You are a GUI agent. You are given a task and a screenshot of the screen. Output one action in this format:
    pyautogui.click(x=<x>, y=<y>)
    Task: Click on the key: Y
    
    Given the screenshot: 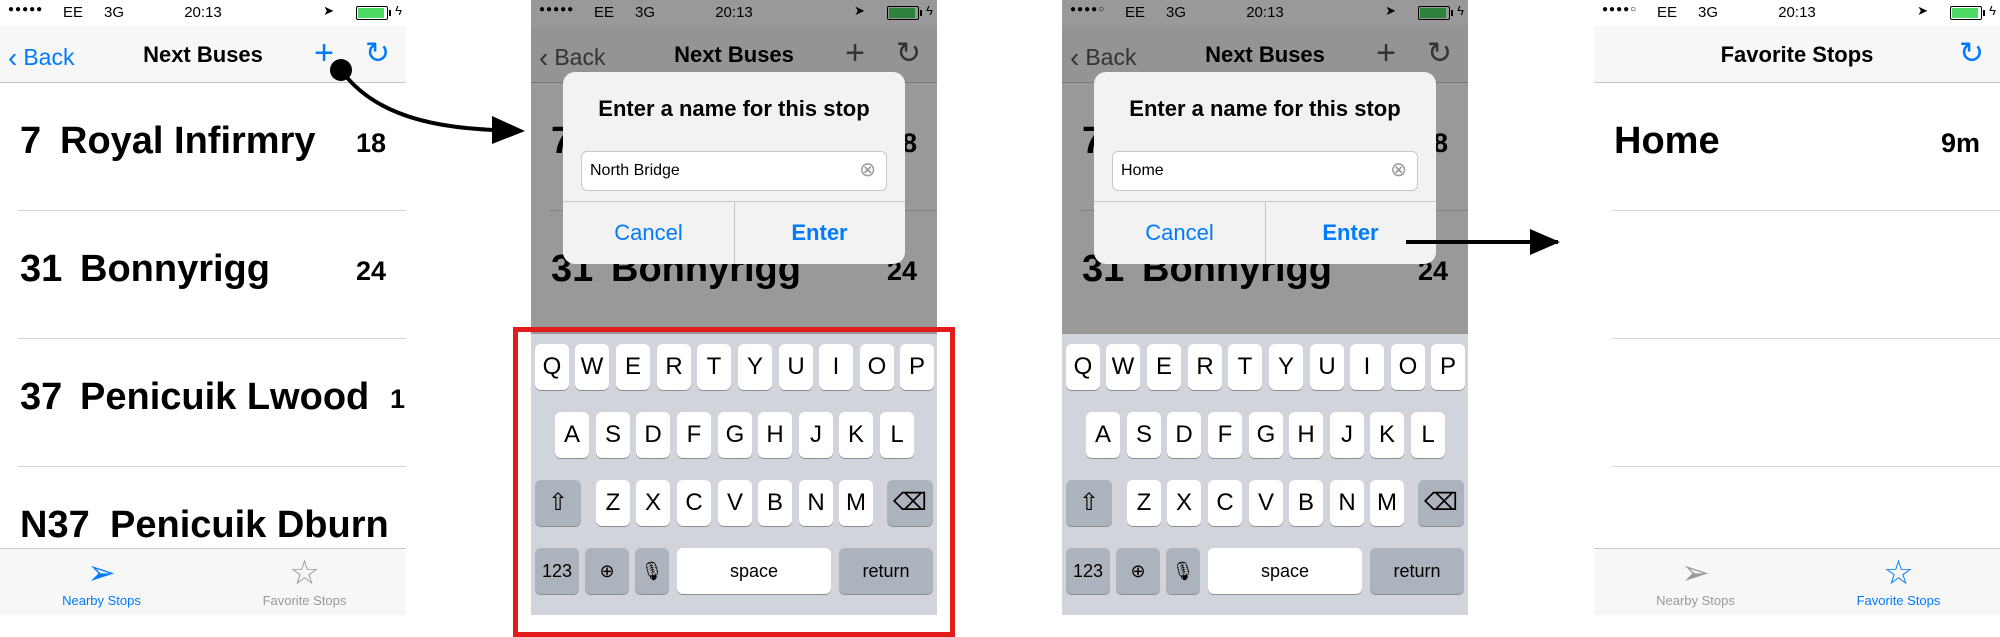 What is the action you would take?
    pyautogui.click(x=1286, y=367)
    